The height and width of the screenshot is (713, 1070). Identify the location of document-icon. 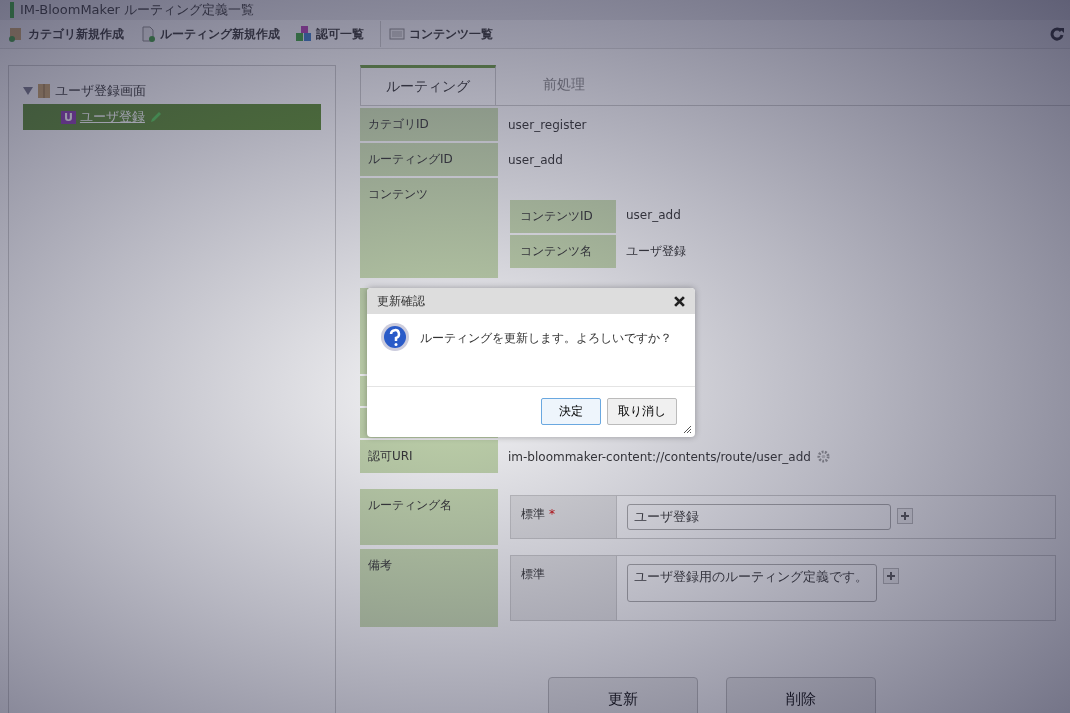
(148, 34).